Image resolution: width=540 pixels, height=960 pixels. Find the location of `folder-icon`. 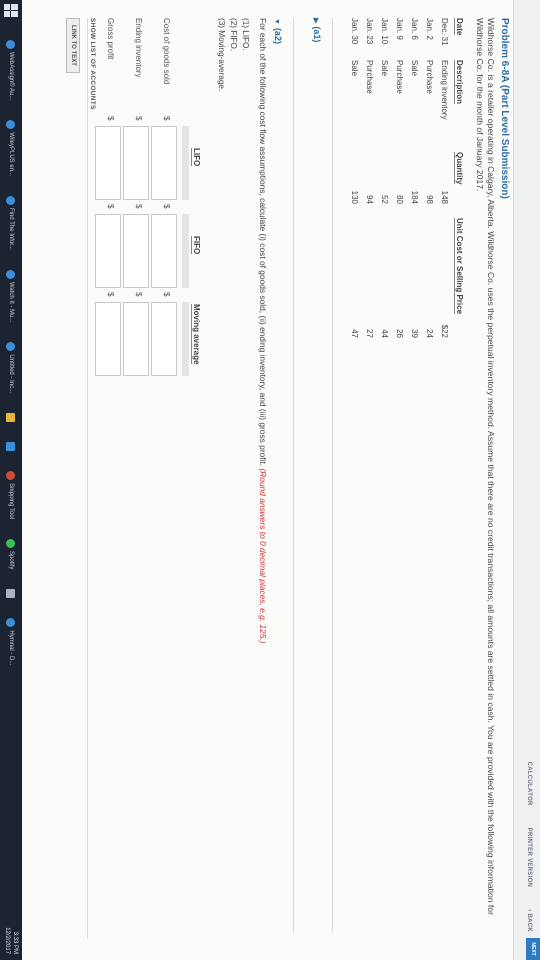

folder-icon is located at coordinates (11, 418).